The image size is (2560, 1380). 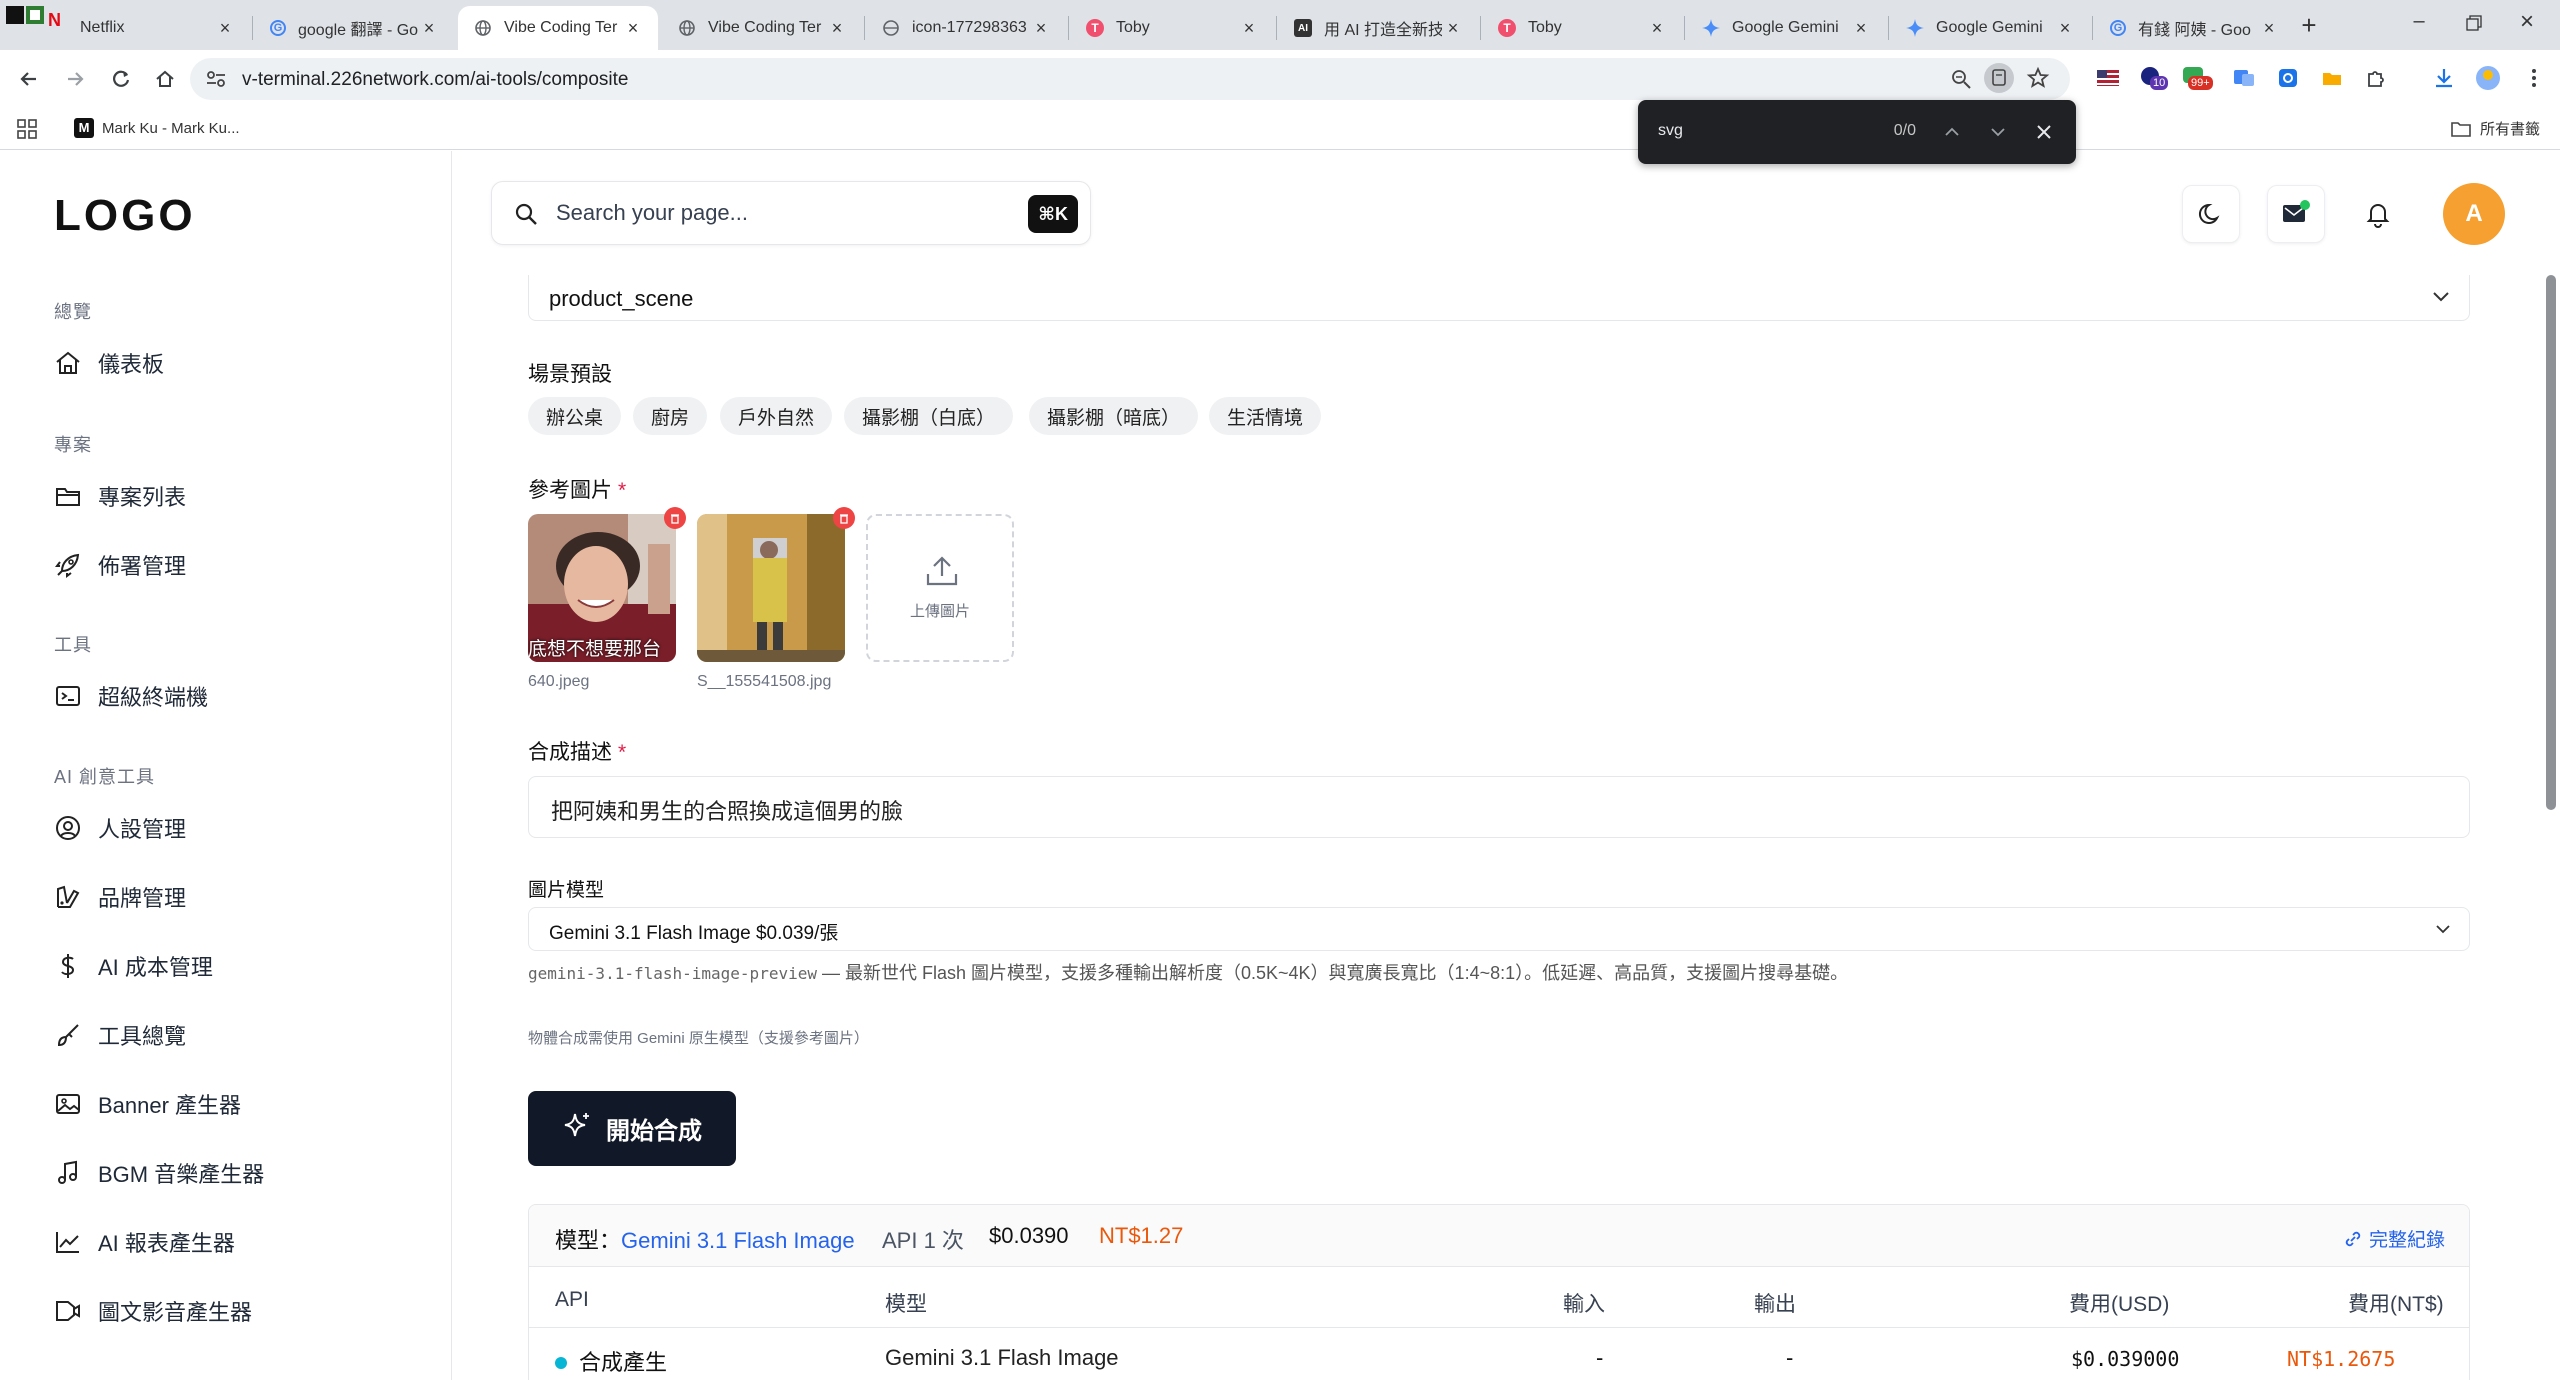 What do you see at coordinates (762, 28) in the screenshot?
I see `tab-vibe-coding: Vibe Coding Ter ×` at bounding box center [762, 28].